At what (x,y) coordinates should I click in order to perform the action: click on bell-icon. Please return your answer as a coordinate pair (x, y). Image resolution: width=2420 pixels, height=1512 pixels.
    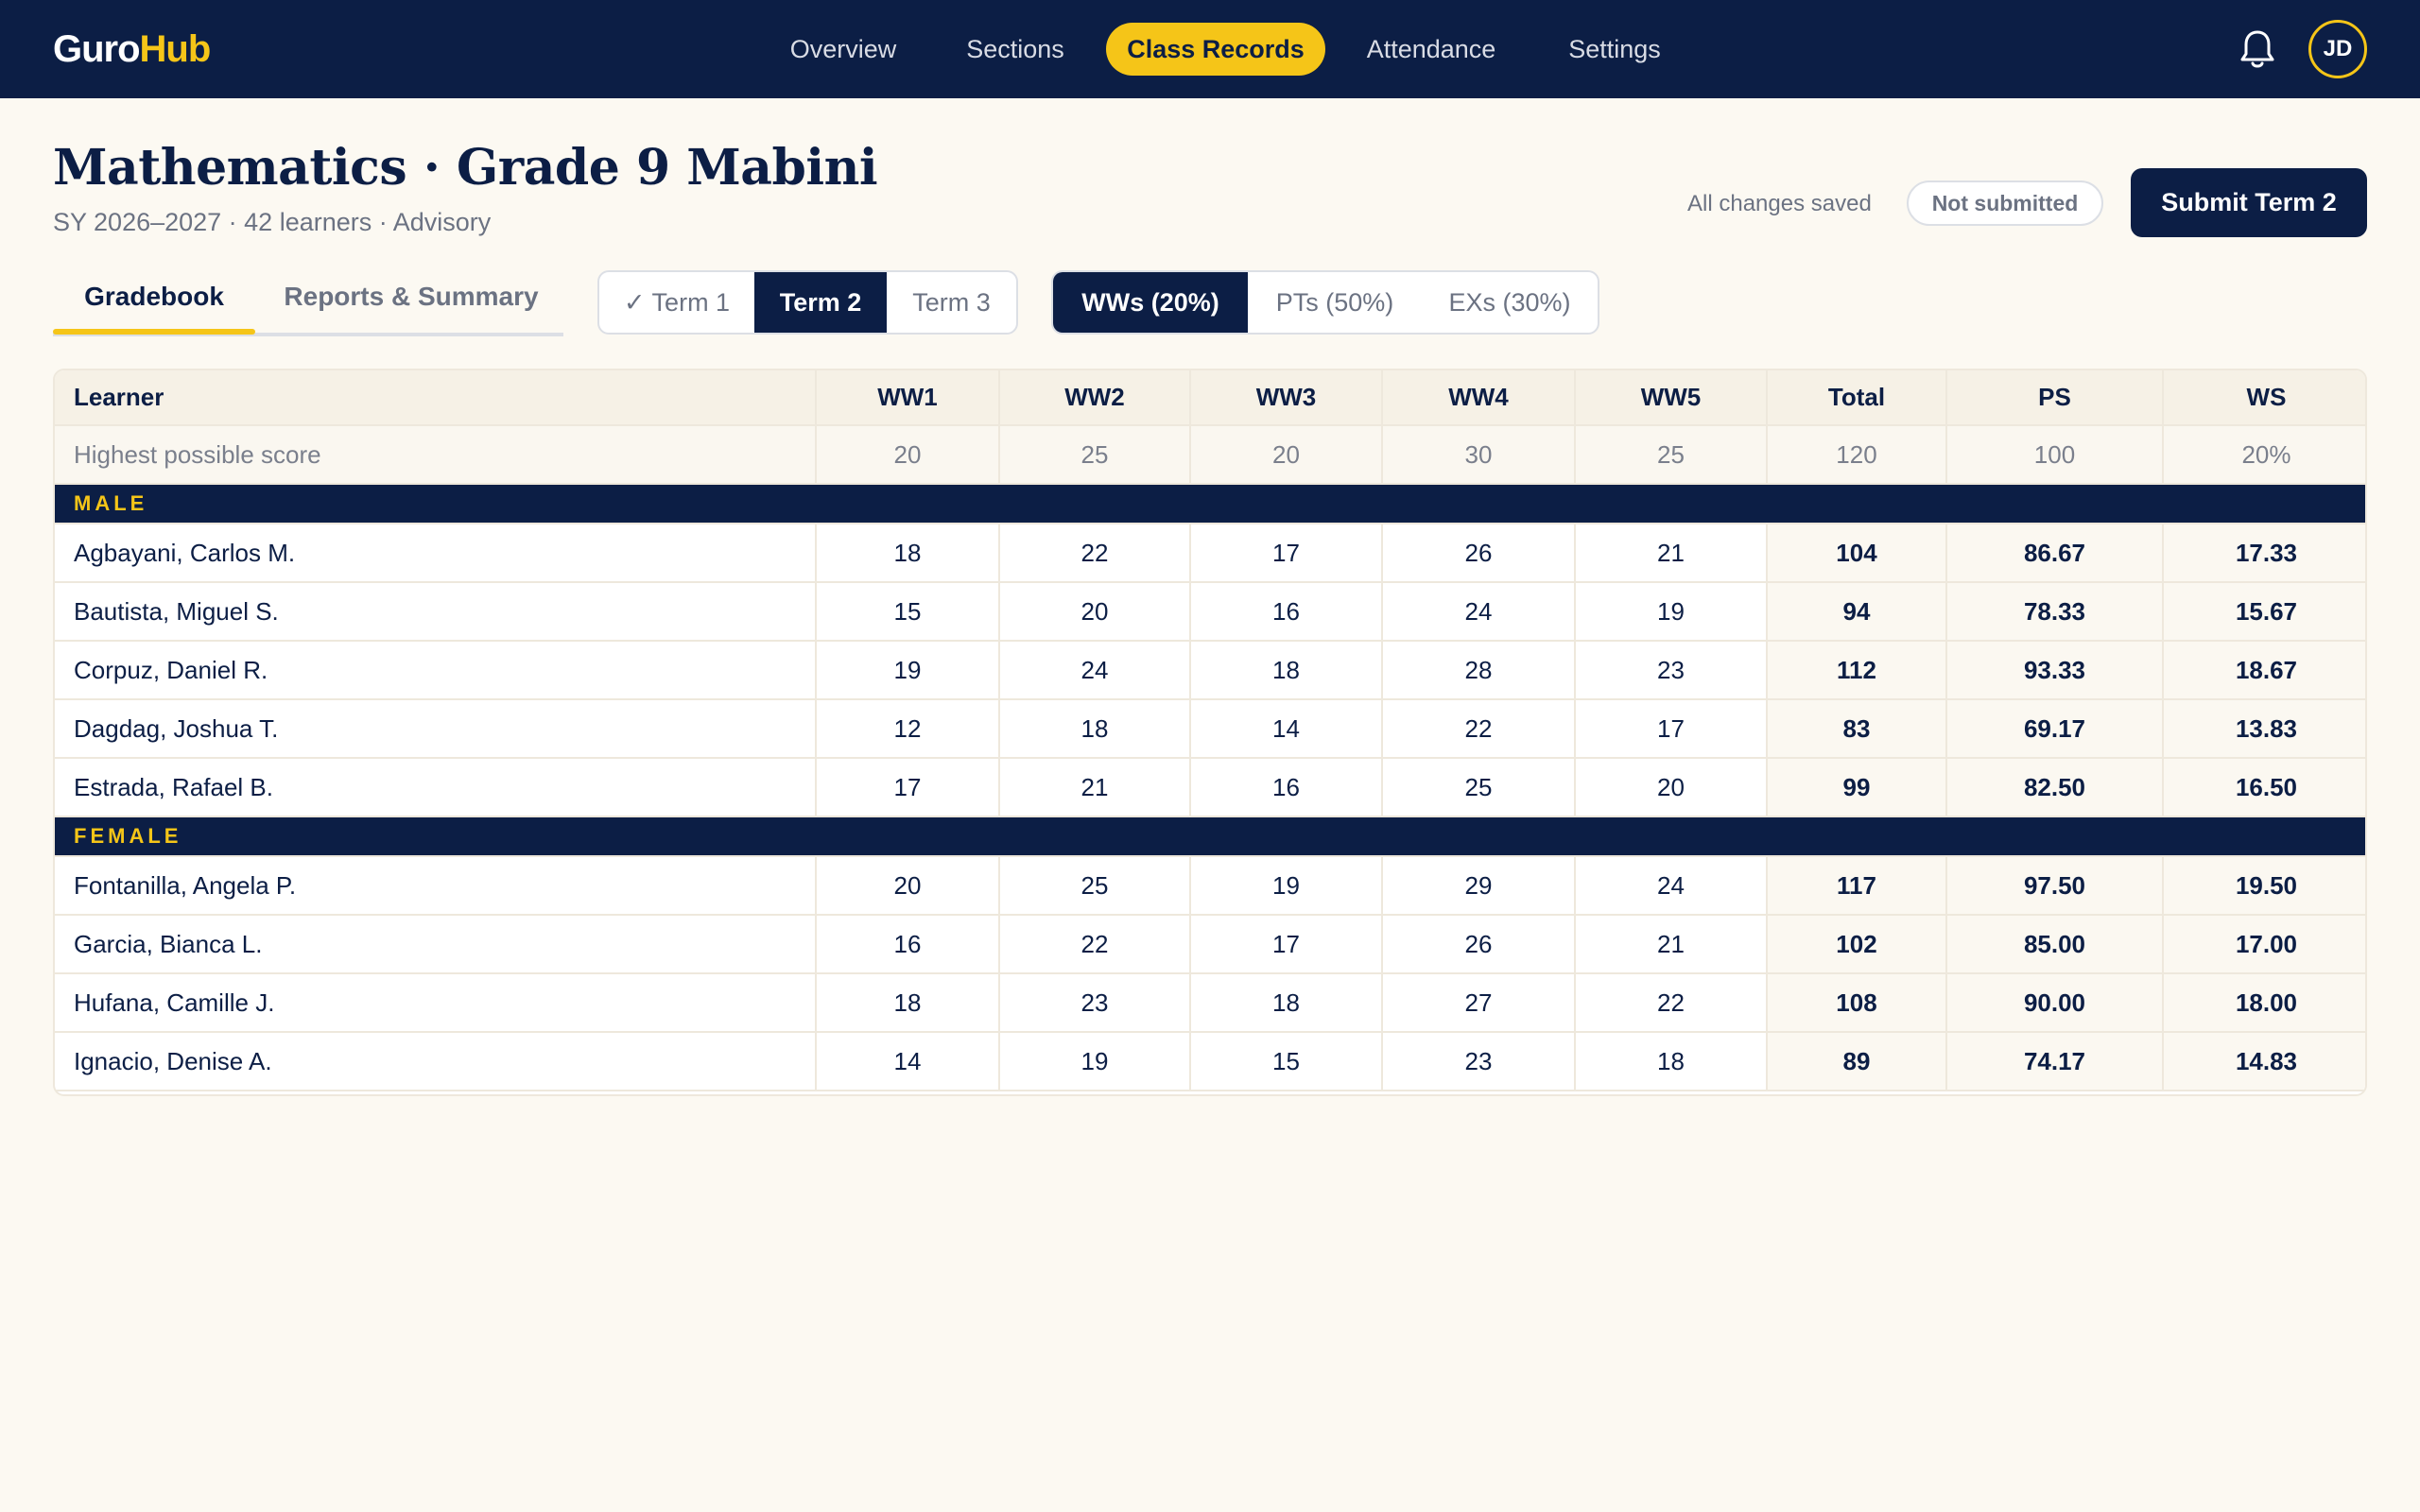
    Looking at the image, I should click on (2257, 49).